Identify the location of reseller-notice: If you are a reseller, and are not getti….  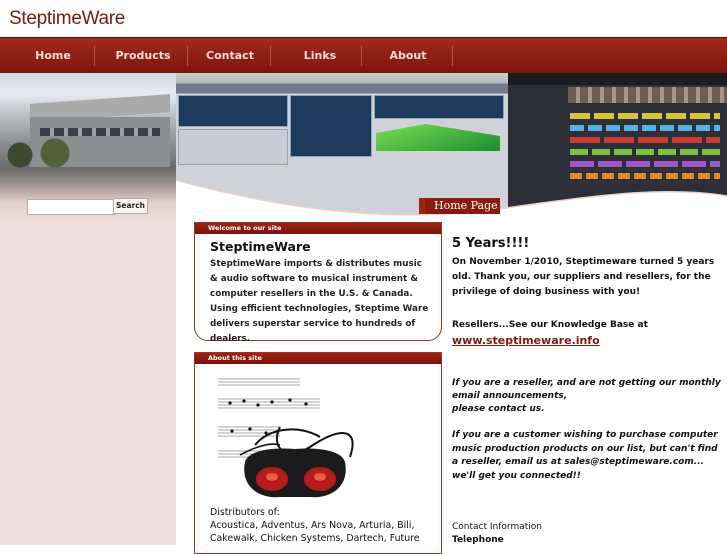
(588, 396).